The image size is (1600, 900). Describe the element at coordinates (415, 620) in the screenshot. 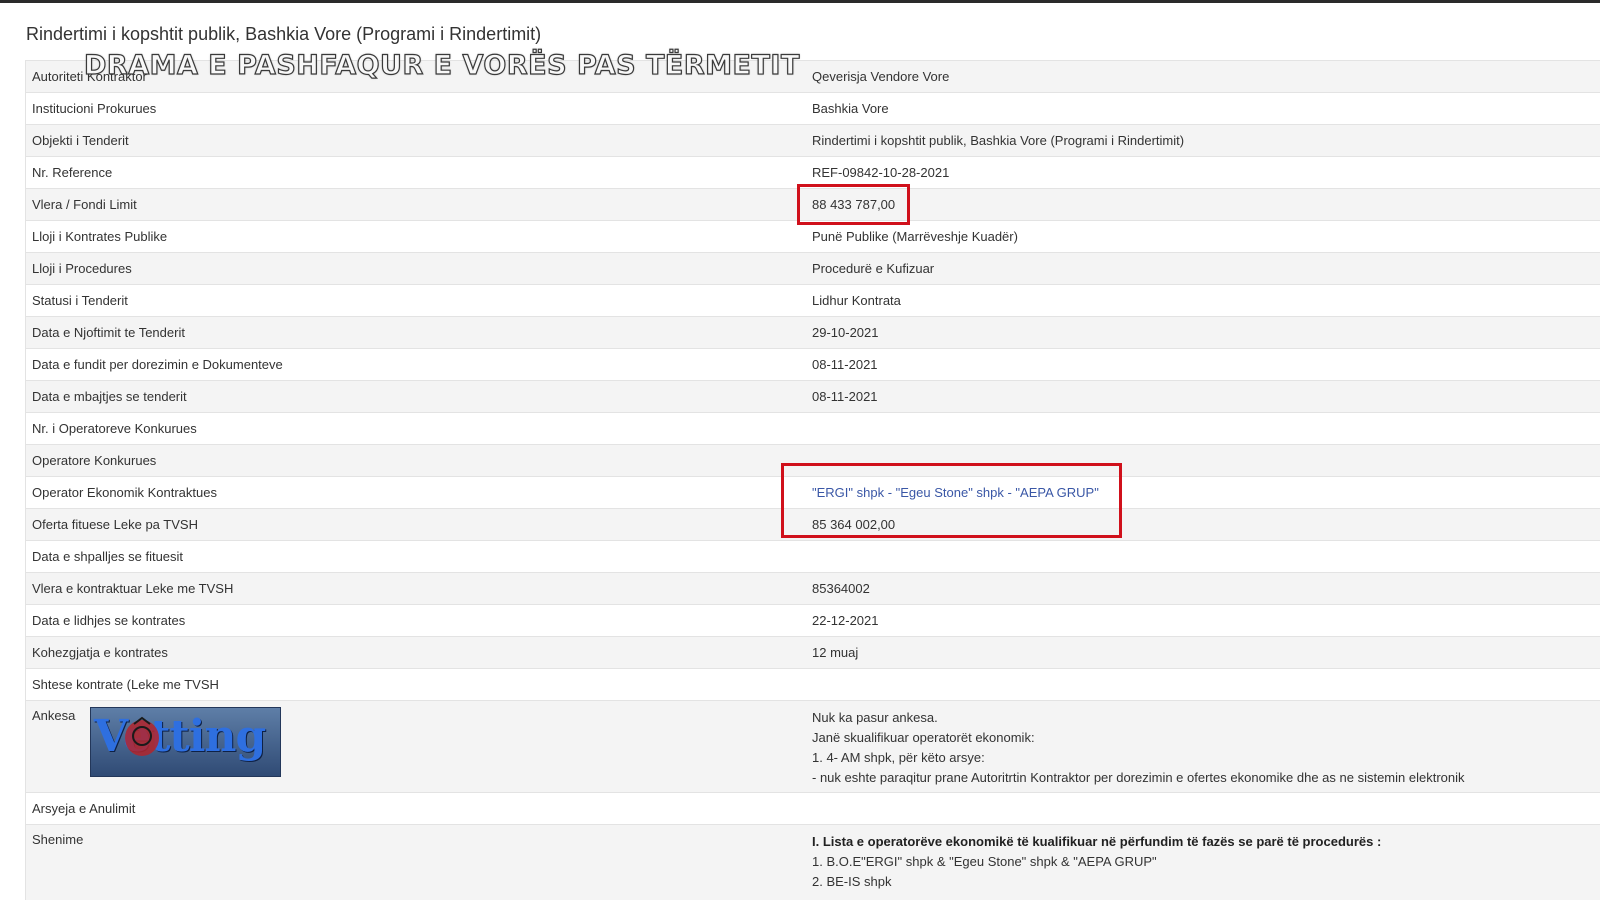

I see `row-label: Data e lidhjes se kontrates` at that location.